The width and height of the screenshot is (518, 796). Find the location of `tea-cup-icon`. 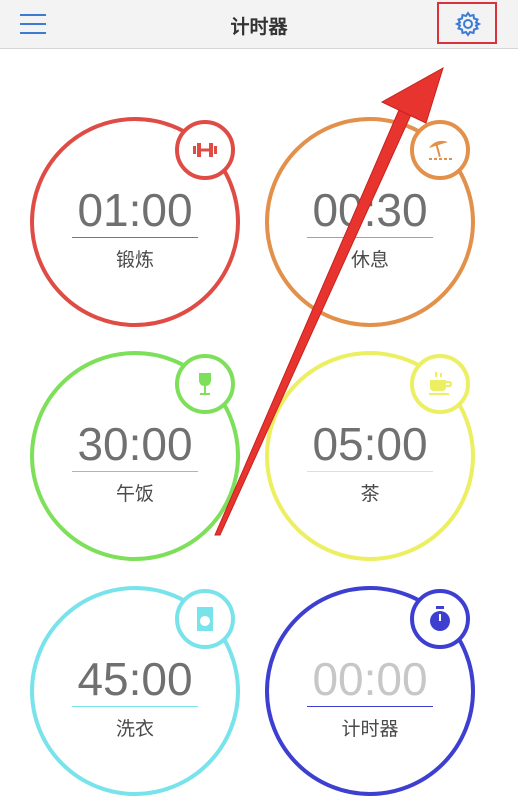

tea-cup-icon is located at coordinates (440, 383).